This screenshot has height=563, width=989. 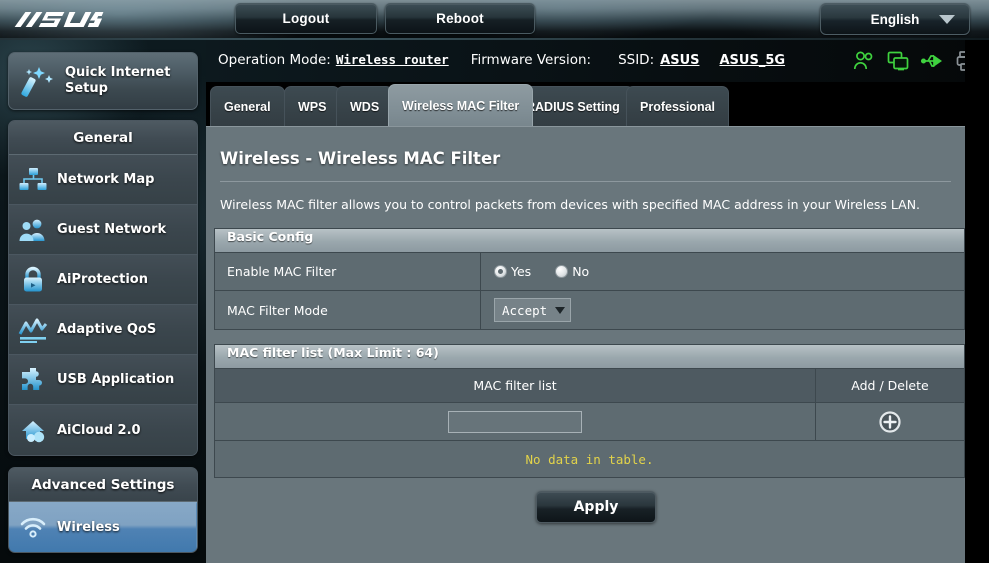 What do you see at coordinates (196, 527) in the screenshot?
I see `active-item-arrow-icon` at bounding box center [196, 527].